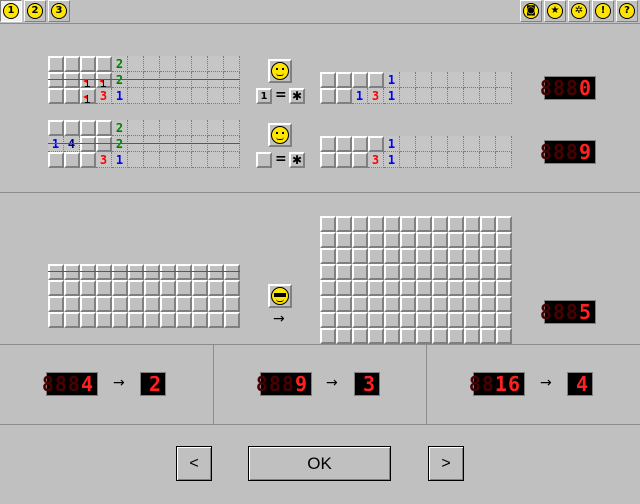 The width and height of the screenshot is (640, 504). Describe the element at coordinates (194, 463) in the screenshot. I see `previous-button: <` at that location.